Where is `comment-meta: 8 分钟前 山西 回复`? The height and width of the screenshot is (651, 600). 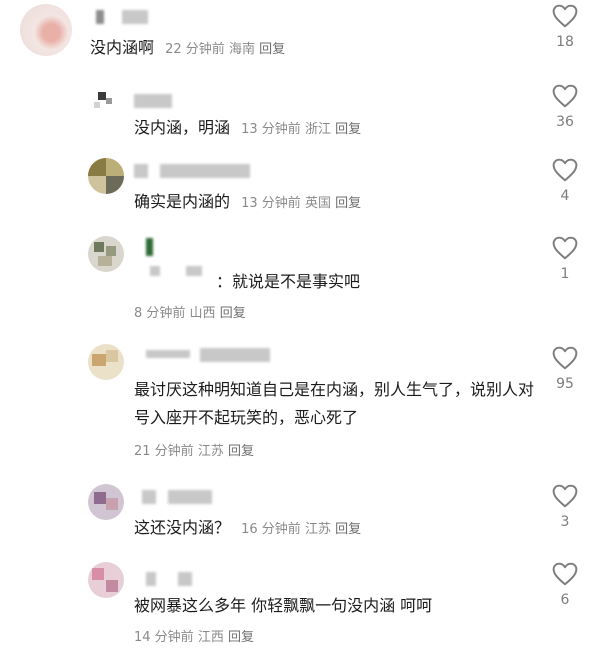
comment-meta: 8 分钟前 山西 回复 is located at coordinates (190, 311).